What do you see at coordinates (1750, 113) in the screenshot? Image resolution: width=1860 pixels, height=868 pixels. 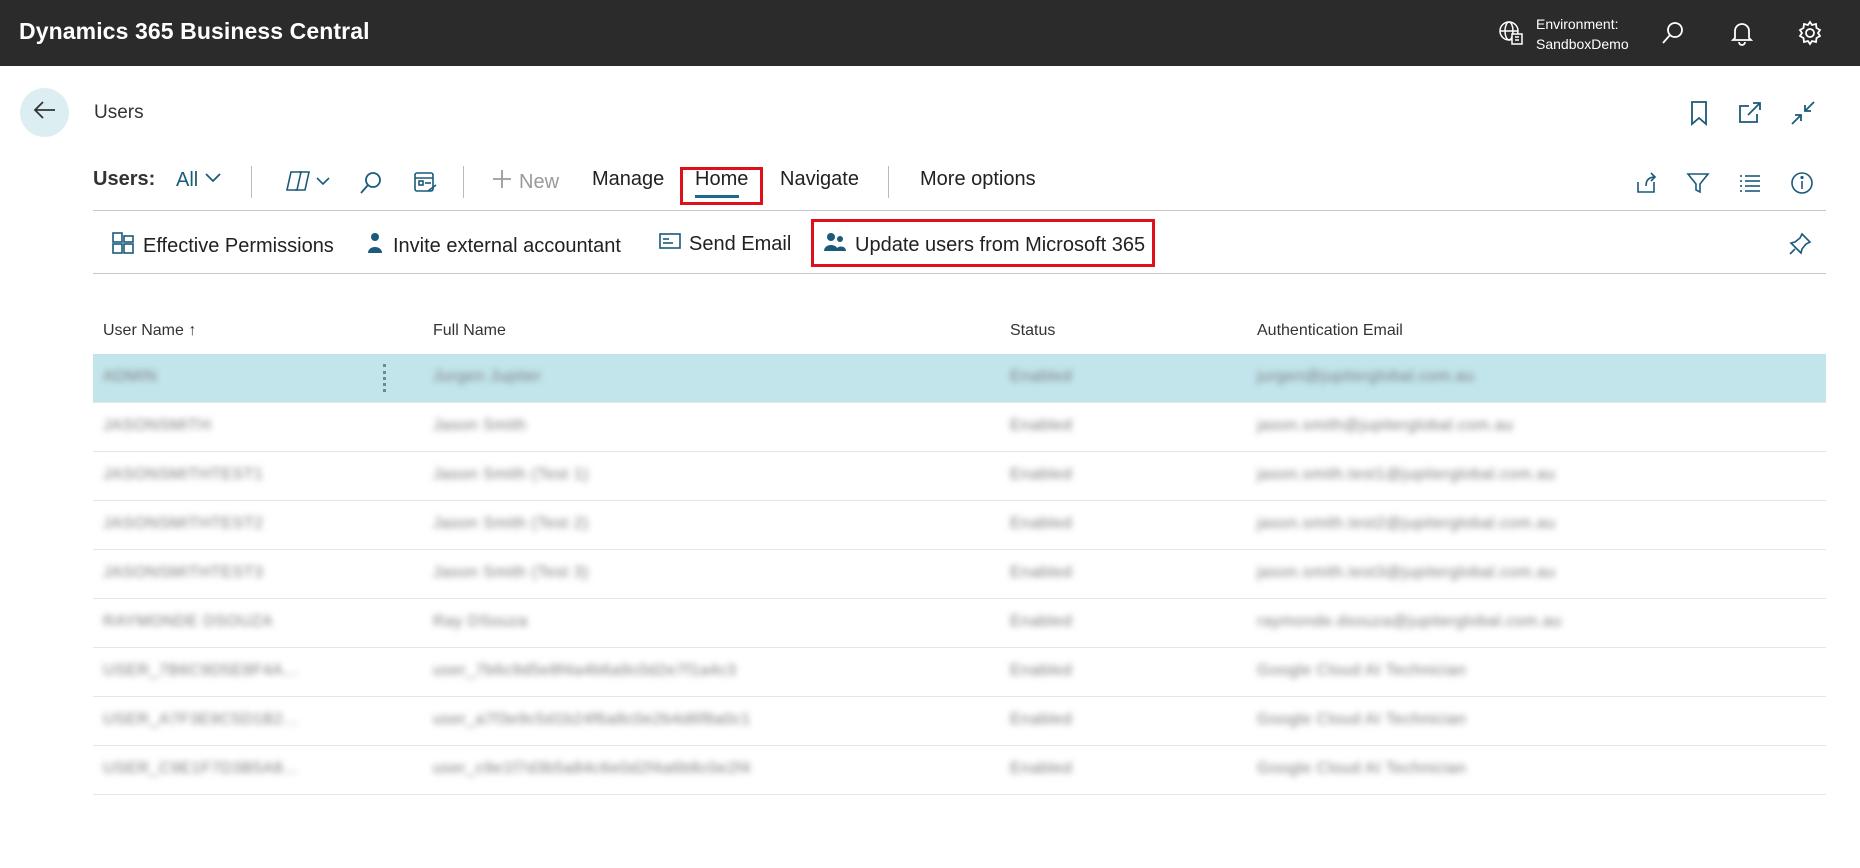 I see `open-in-new-window-icon` at bounding box center [1750, 113].